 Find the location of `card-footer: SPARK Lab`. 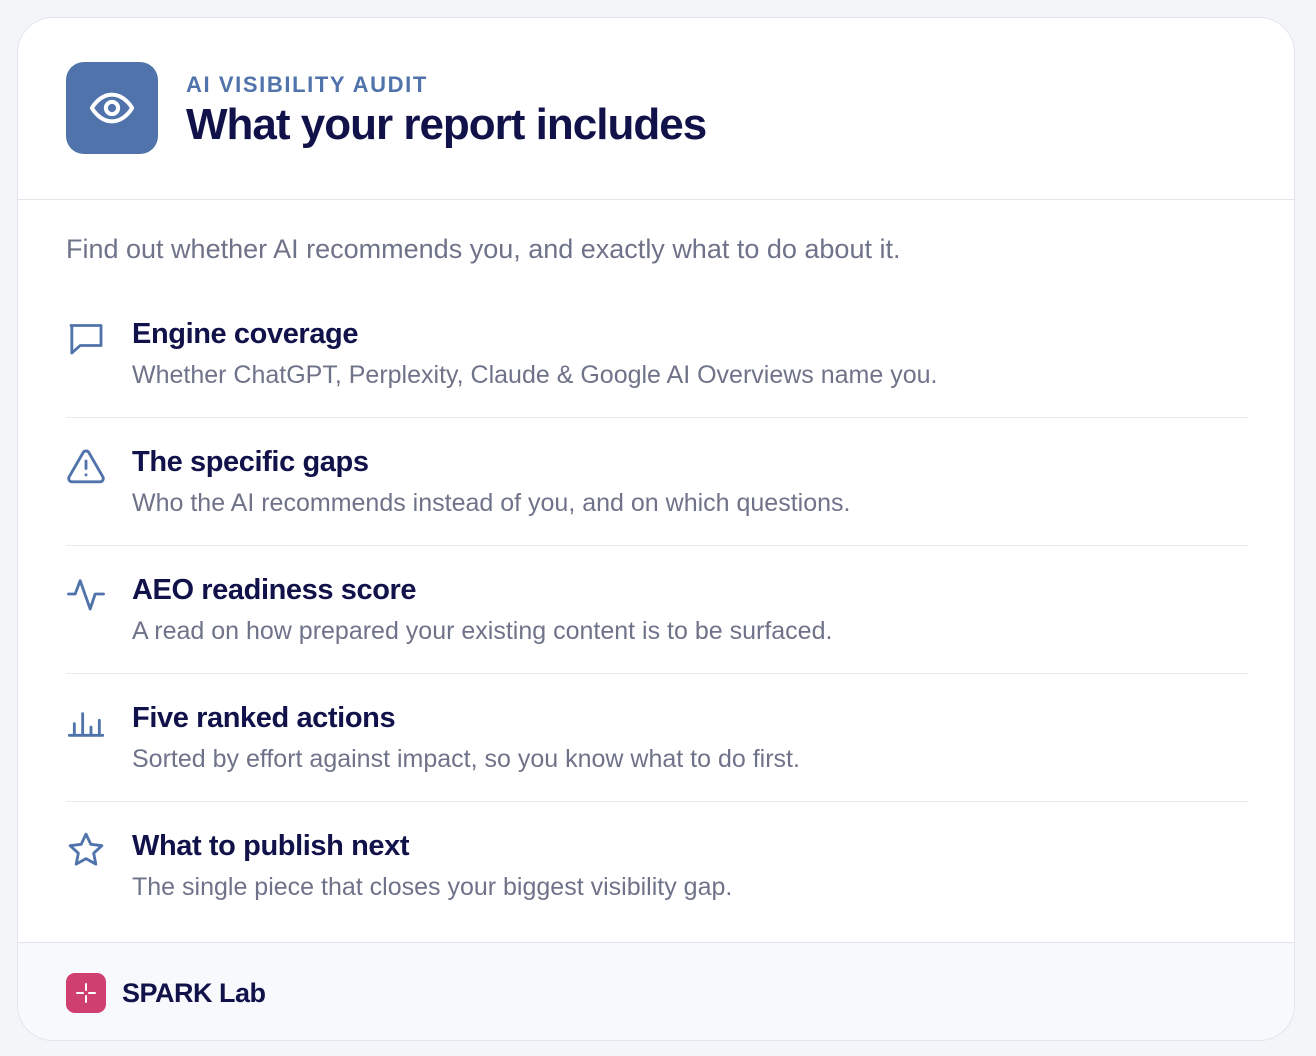

card-footer: SPARK Lab is located at coordinates (656, 991).